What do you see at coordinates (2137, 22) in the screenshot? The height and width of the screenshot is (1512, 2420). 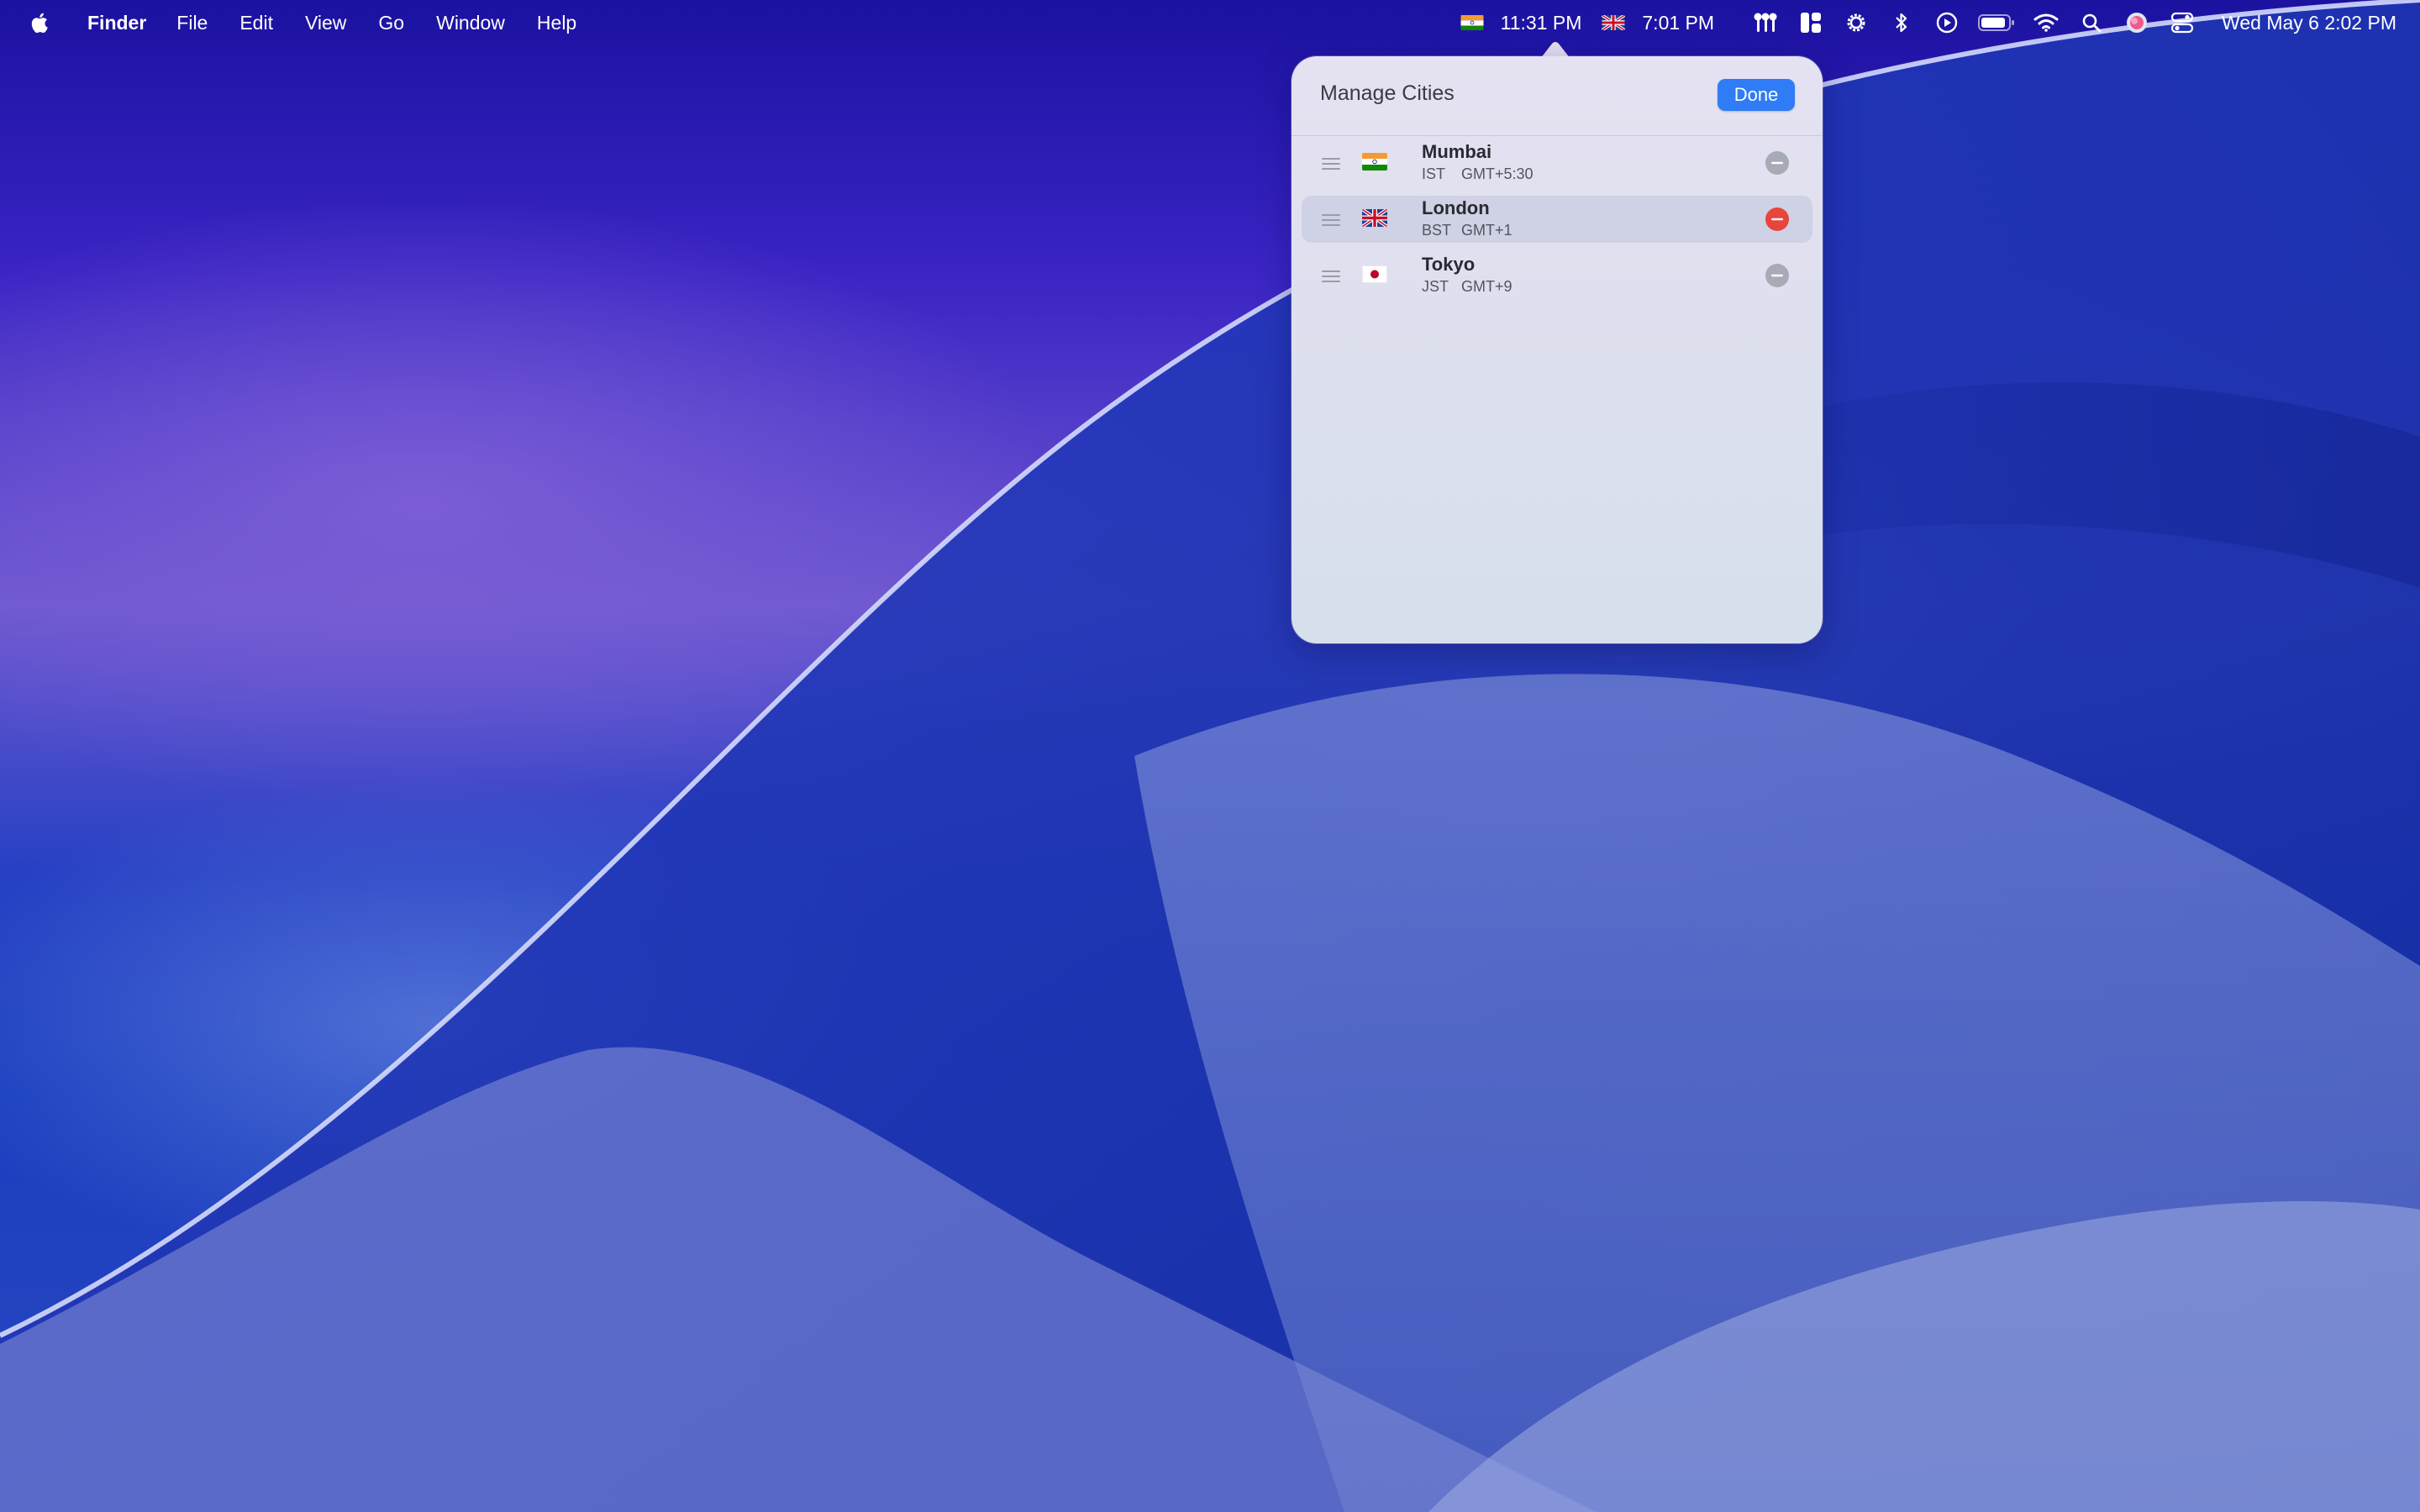 I see `siri-icon` at bounding box center [2137, 22].